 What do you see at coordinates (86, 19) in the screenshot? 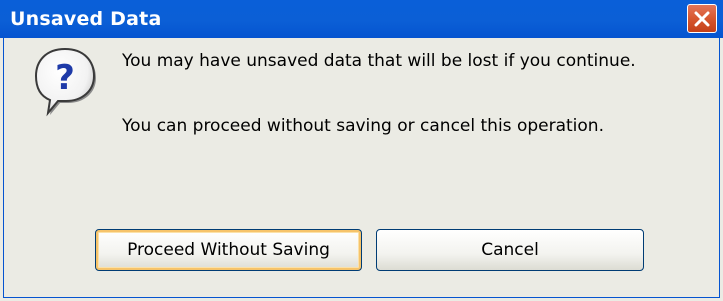
I see `dialog-title: Unsaved Data` at bounding box center [86, 19].